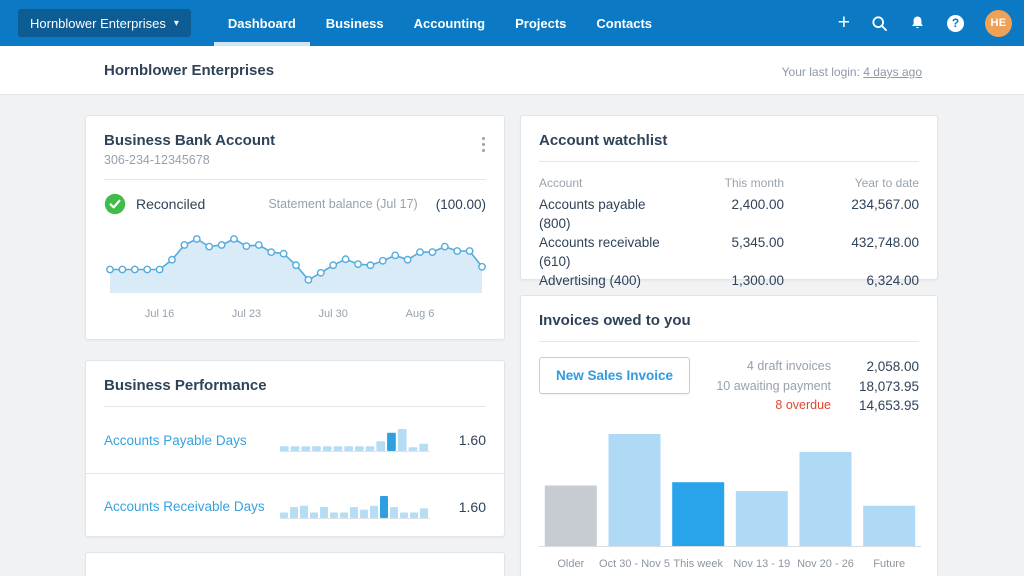 The image size is (1024, 576). Describe the element at coordinates (295, 273) in the screenshot. I see `bank-balance-chart: Jul 16 Jul 23 Jul 30 Aug 6` at that location.